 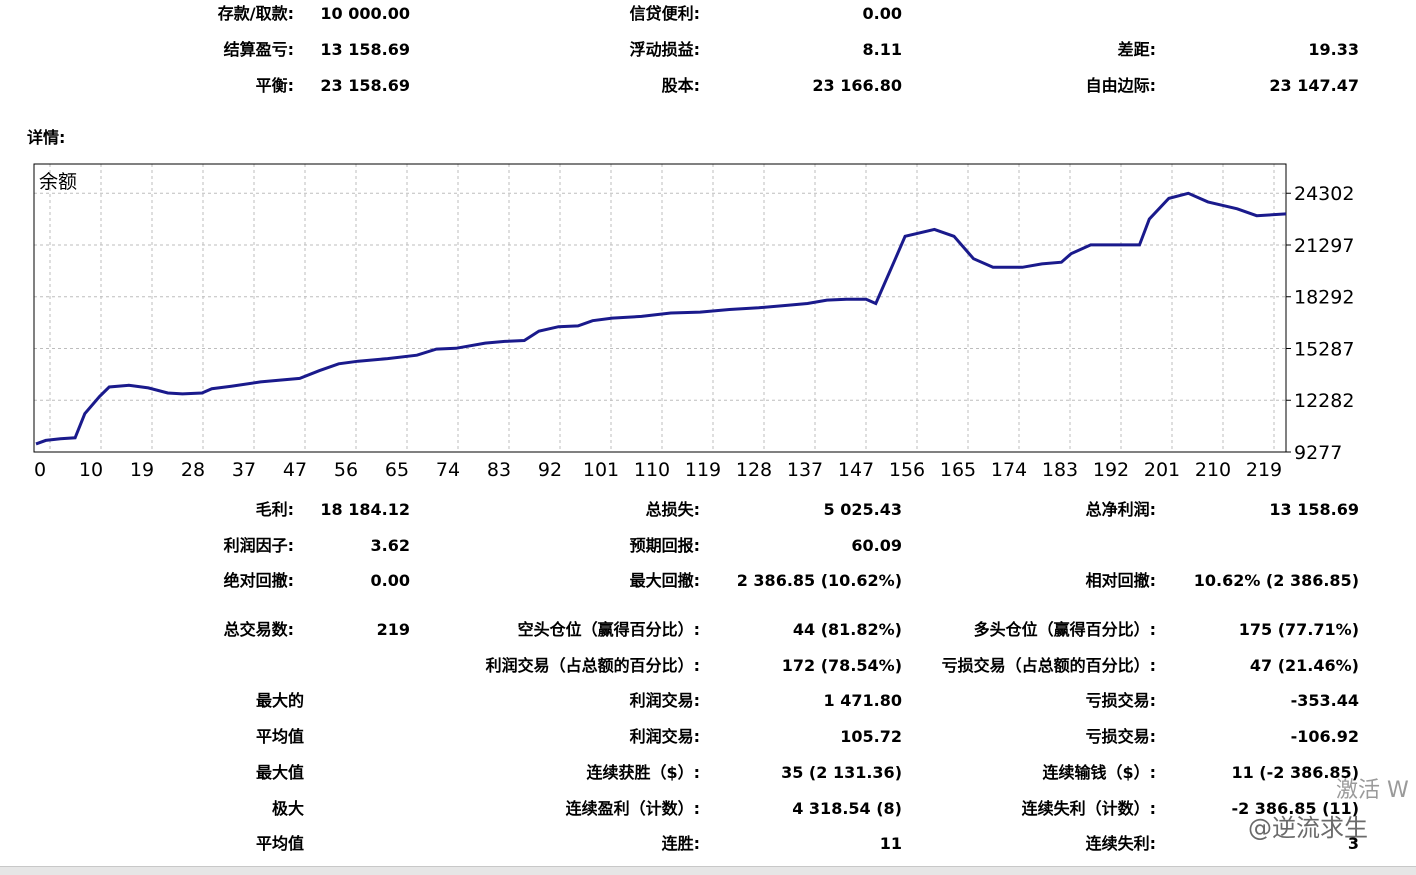 I want to click on x-tick-label: 165, so click(x=958, y=470).